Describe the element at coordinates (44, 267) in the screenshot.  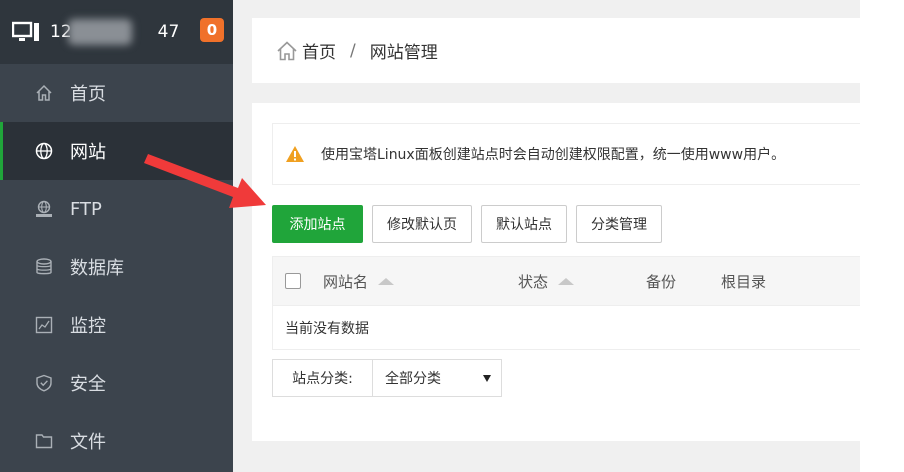
I see `database-icon` at that location.